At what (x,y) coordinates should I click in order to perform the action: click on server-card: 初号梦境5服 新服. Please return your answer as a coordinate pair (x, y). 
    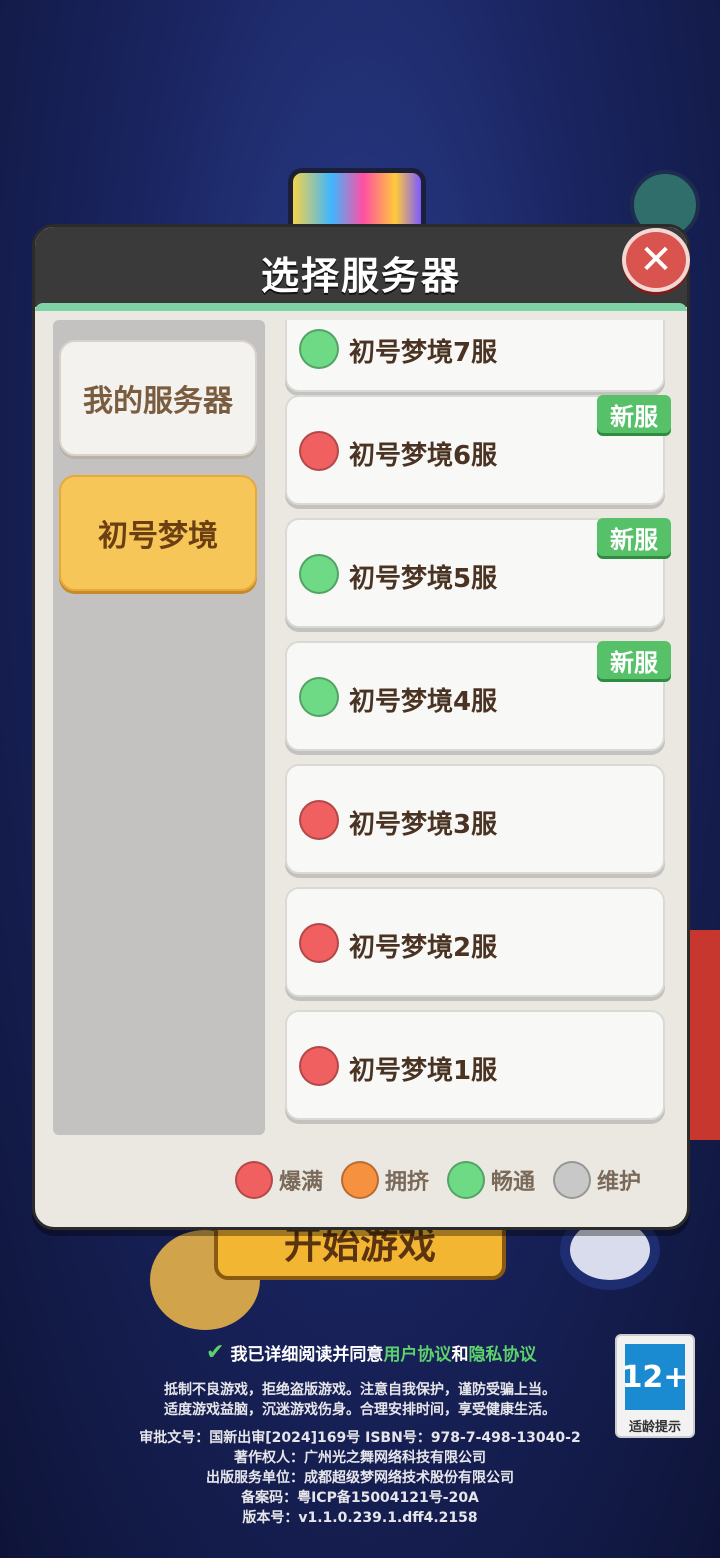
    Looking at the image, I should click on (478, 573).